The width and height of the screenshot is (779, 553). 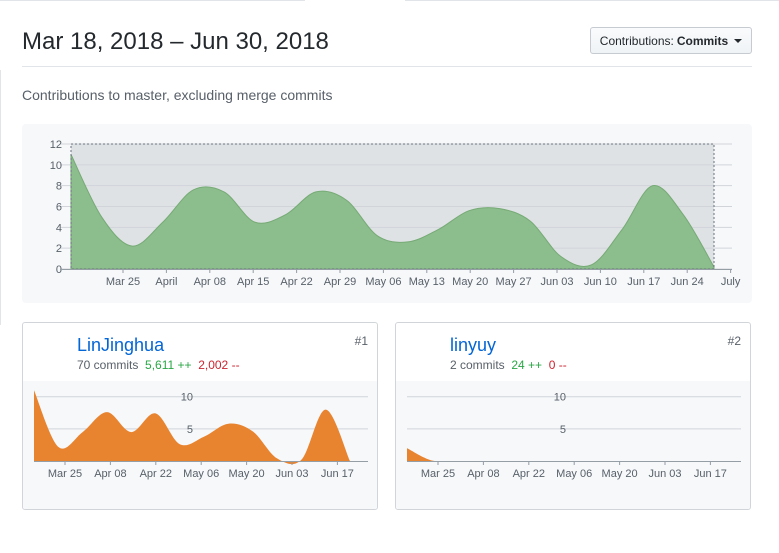 I want to click on commit-count: 2 commits, so click(x=477, y=365).